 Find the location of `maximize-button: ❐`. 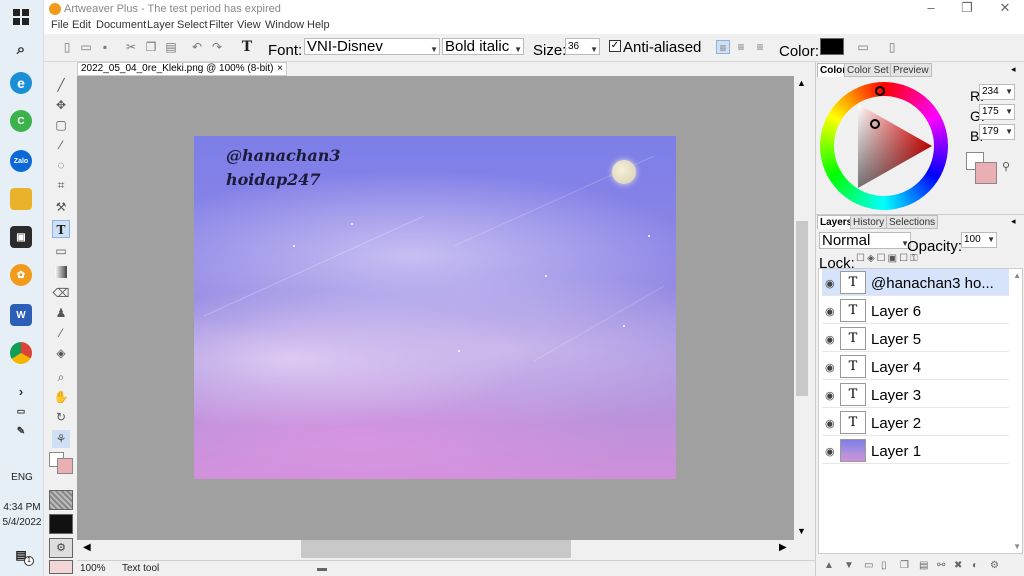

maximize-button: ❐ is located at coordinates (967, 9).